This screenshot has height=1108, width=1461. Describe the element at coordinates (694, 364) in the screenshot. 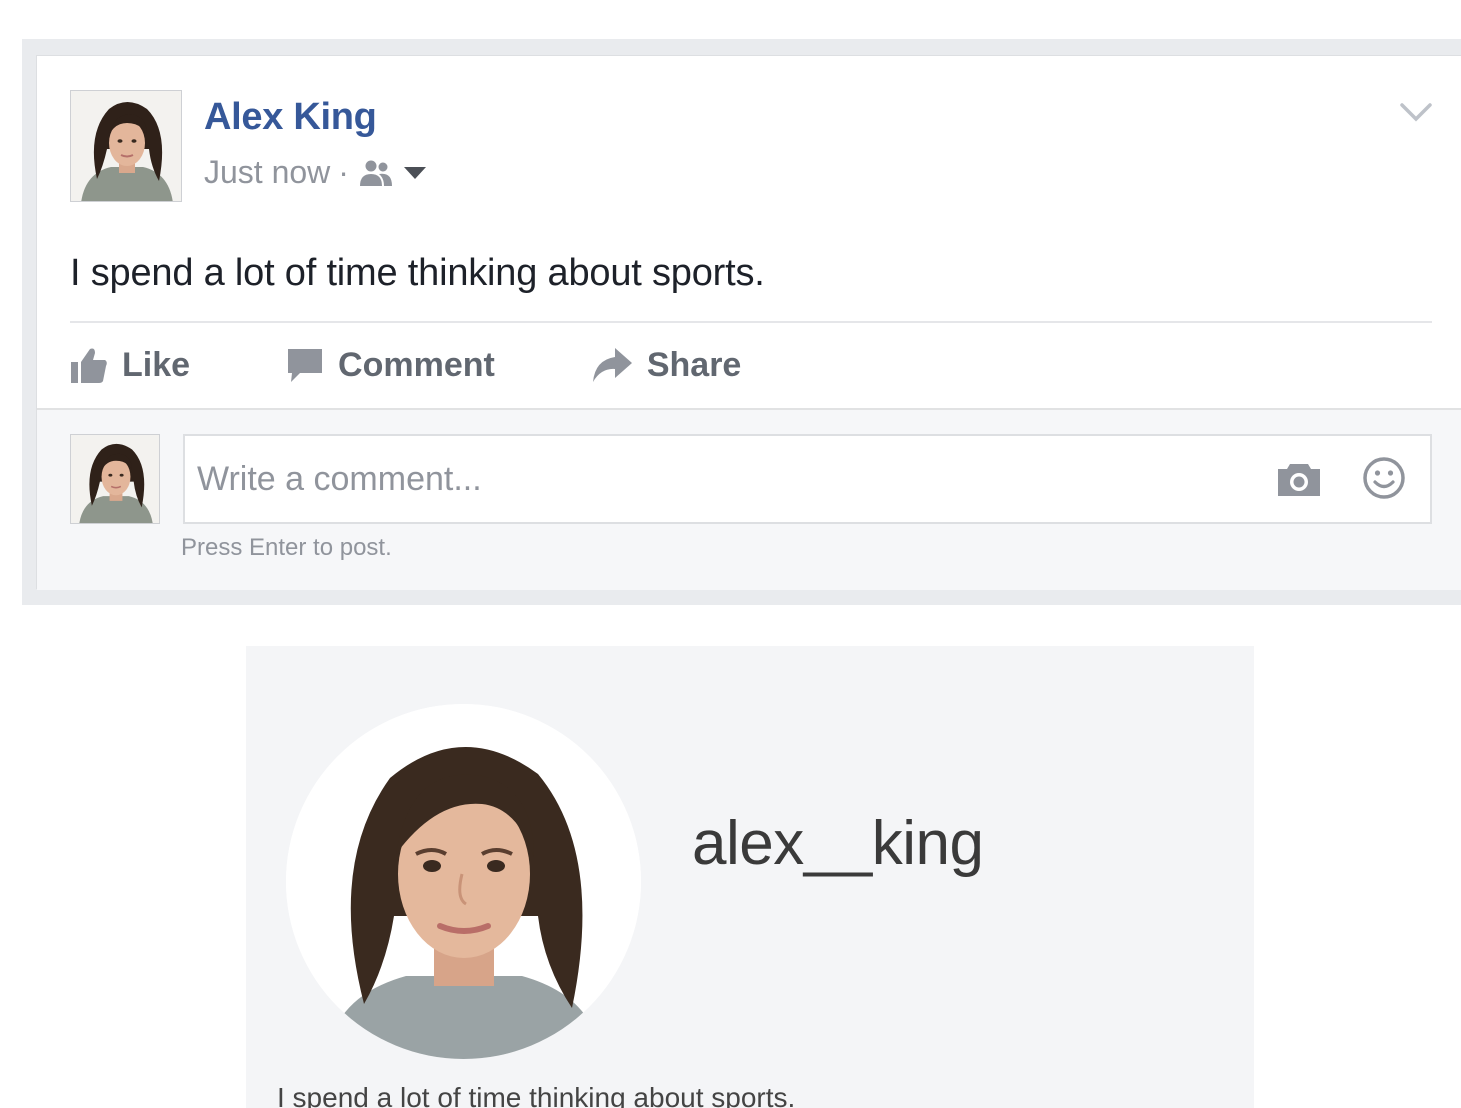

I see `share-label: Share` at that location.